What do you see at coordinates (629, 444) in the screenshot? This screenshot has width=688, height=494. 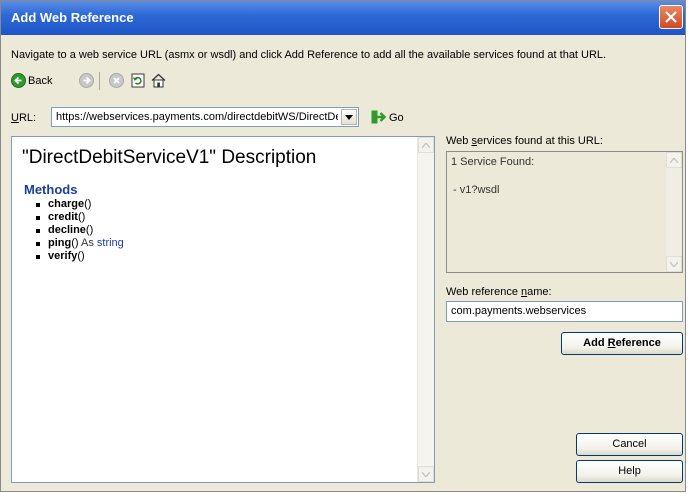 I see `cancel-button: Cancel` at bounding box center [629, 444].